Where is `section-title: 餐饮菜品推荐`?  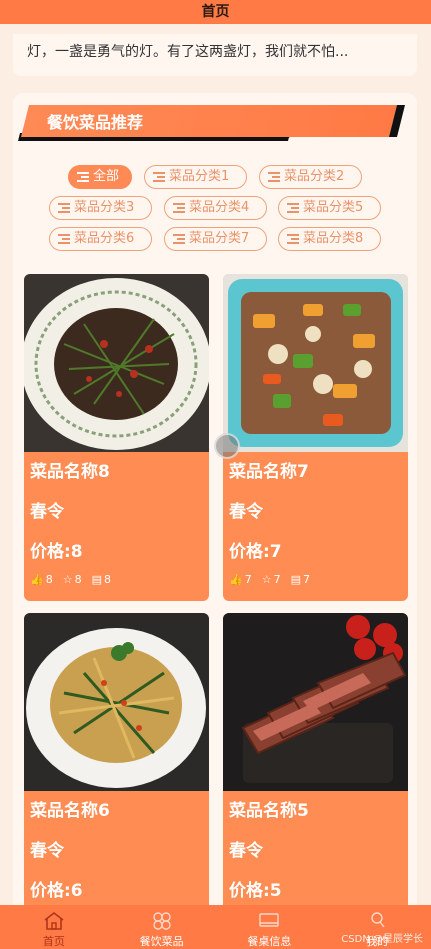 section-title: 餐饮菜品推荐 is located at coordinates (95, 122).